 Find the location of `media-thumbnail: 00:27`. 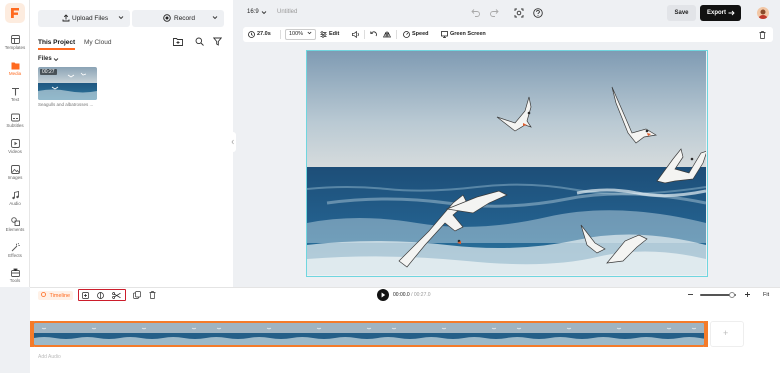

media-thumbnail: 00:27 is located at coordinates (67, 83).